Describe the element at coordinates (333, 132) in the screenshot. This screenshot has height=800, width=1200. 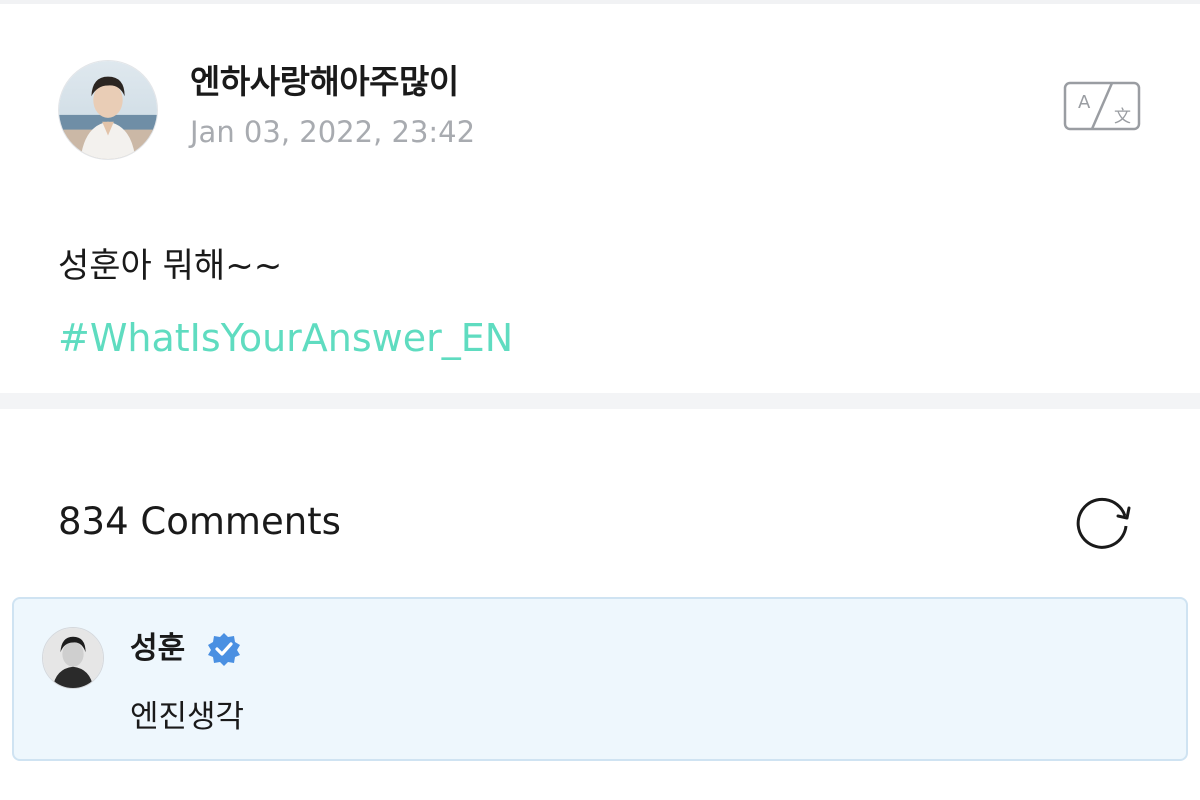
I see `post-timestamp: Jan 03, 2022, 23:42` at that location.